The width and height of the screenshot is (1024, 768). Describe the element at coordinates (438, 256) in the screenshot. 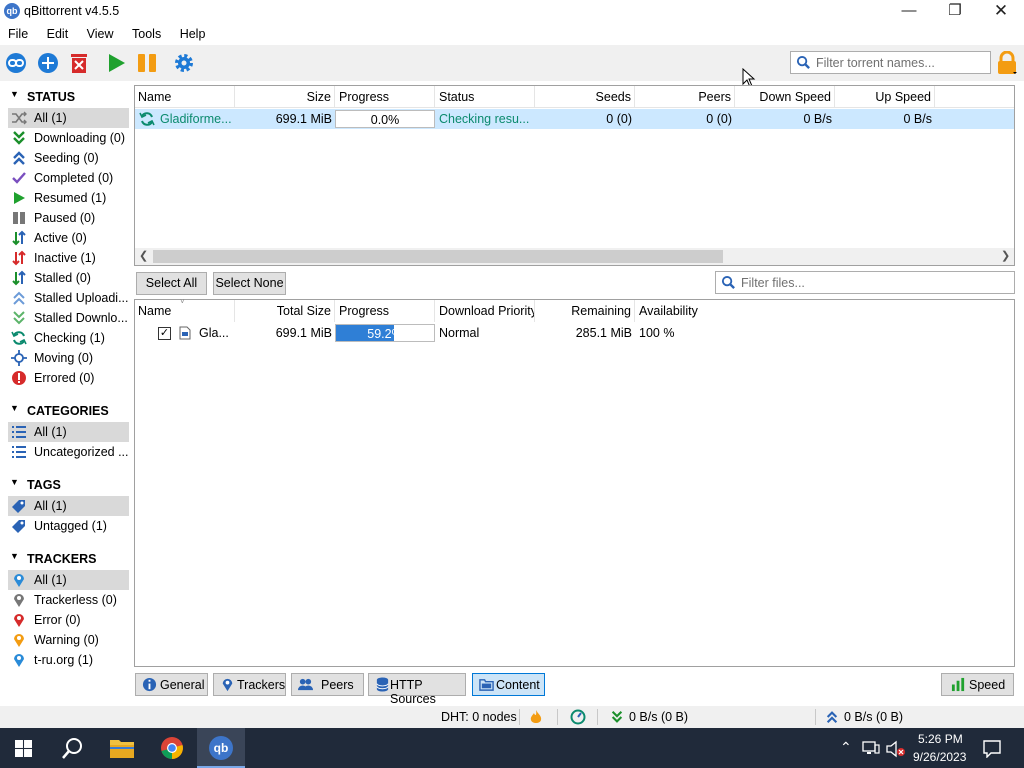

I see `scrollbar-thumb` at that location.